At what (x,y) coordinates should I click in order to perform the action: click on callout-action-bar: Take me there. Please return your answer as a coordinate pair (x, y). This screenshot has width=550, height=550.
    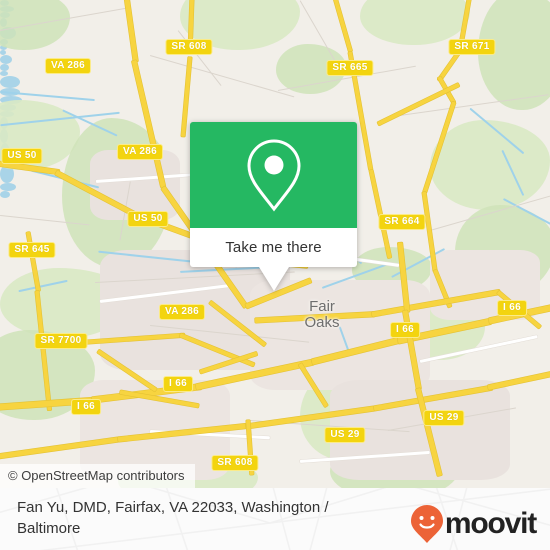
    Looking at the image, I should click on (273, 247).